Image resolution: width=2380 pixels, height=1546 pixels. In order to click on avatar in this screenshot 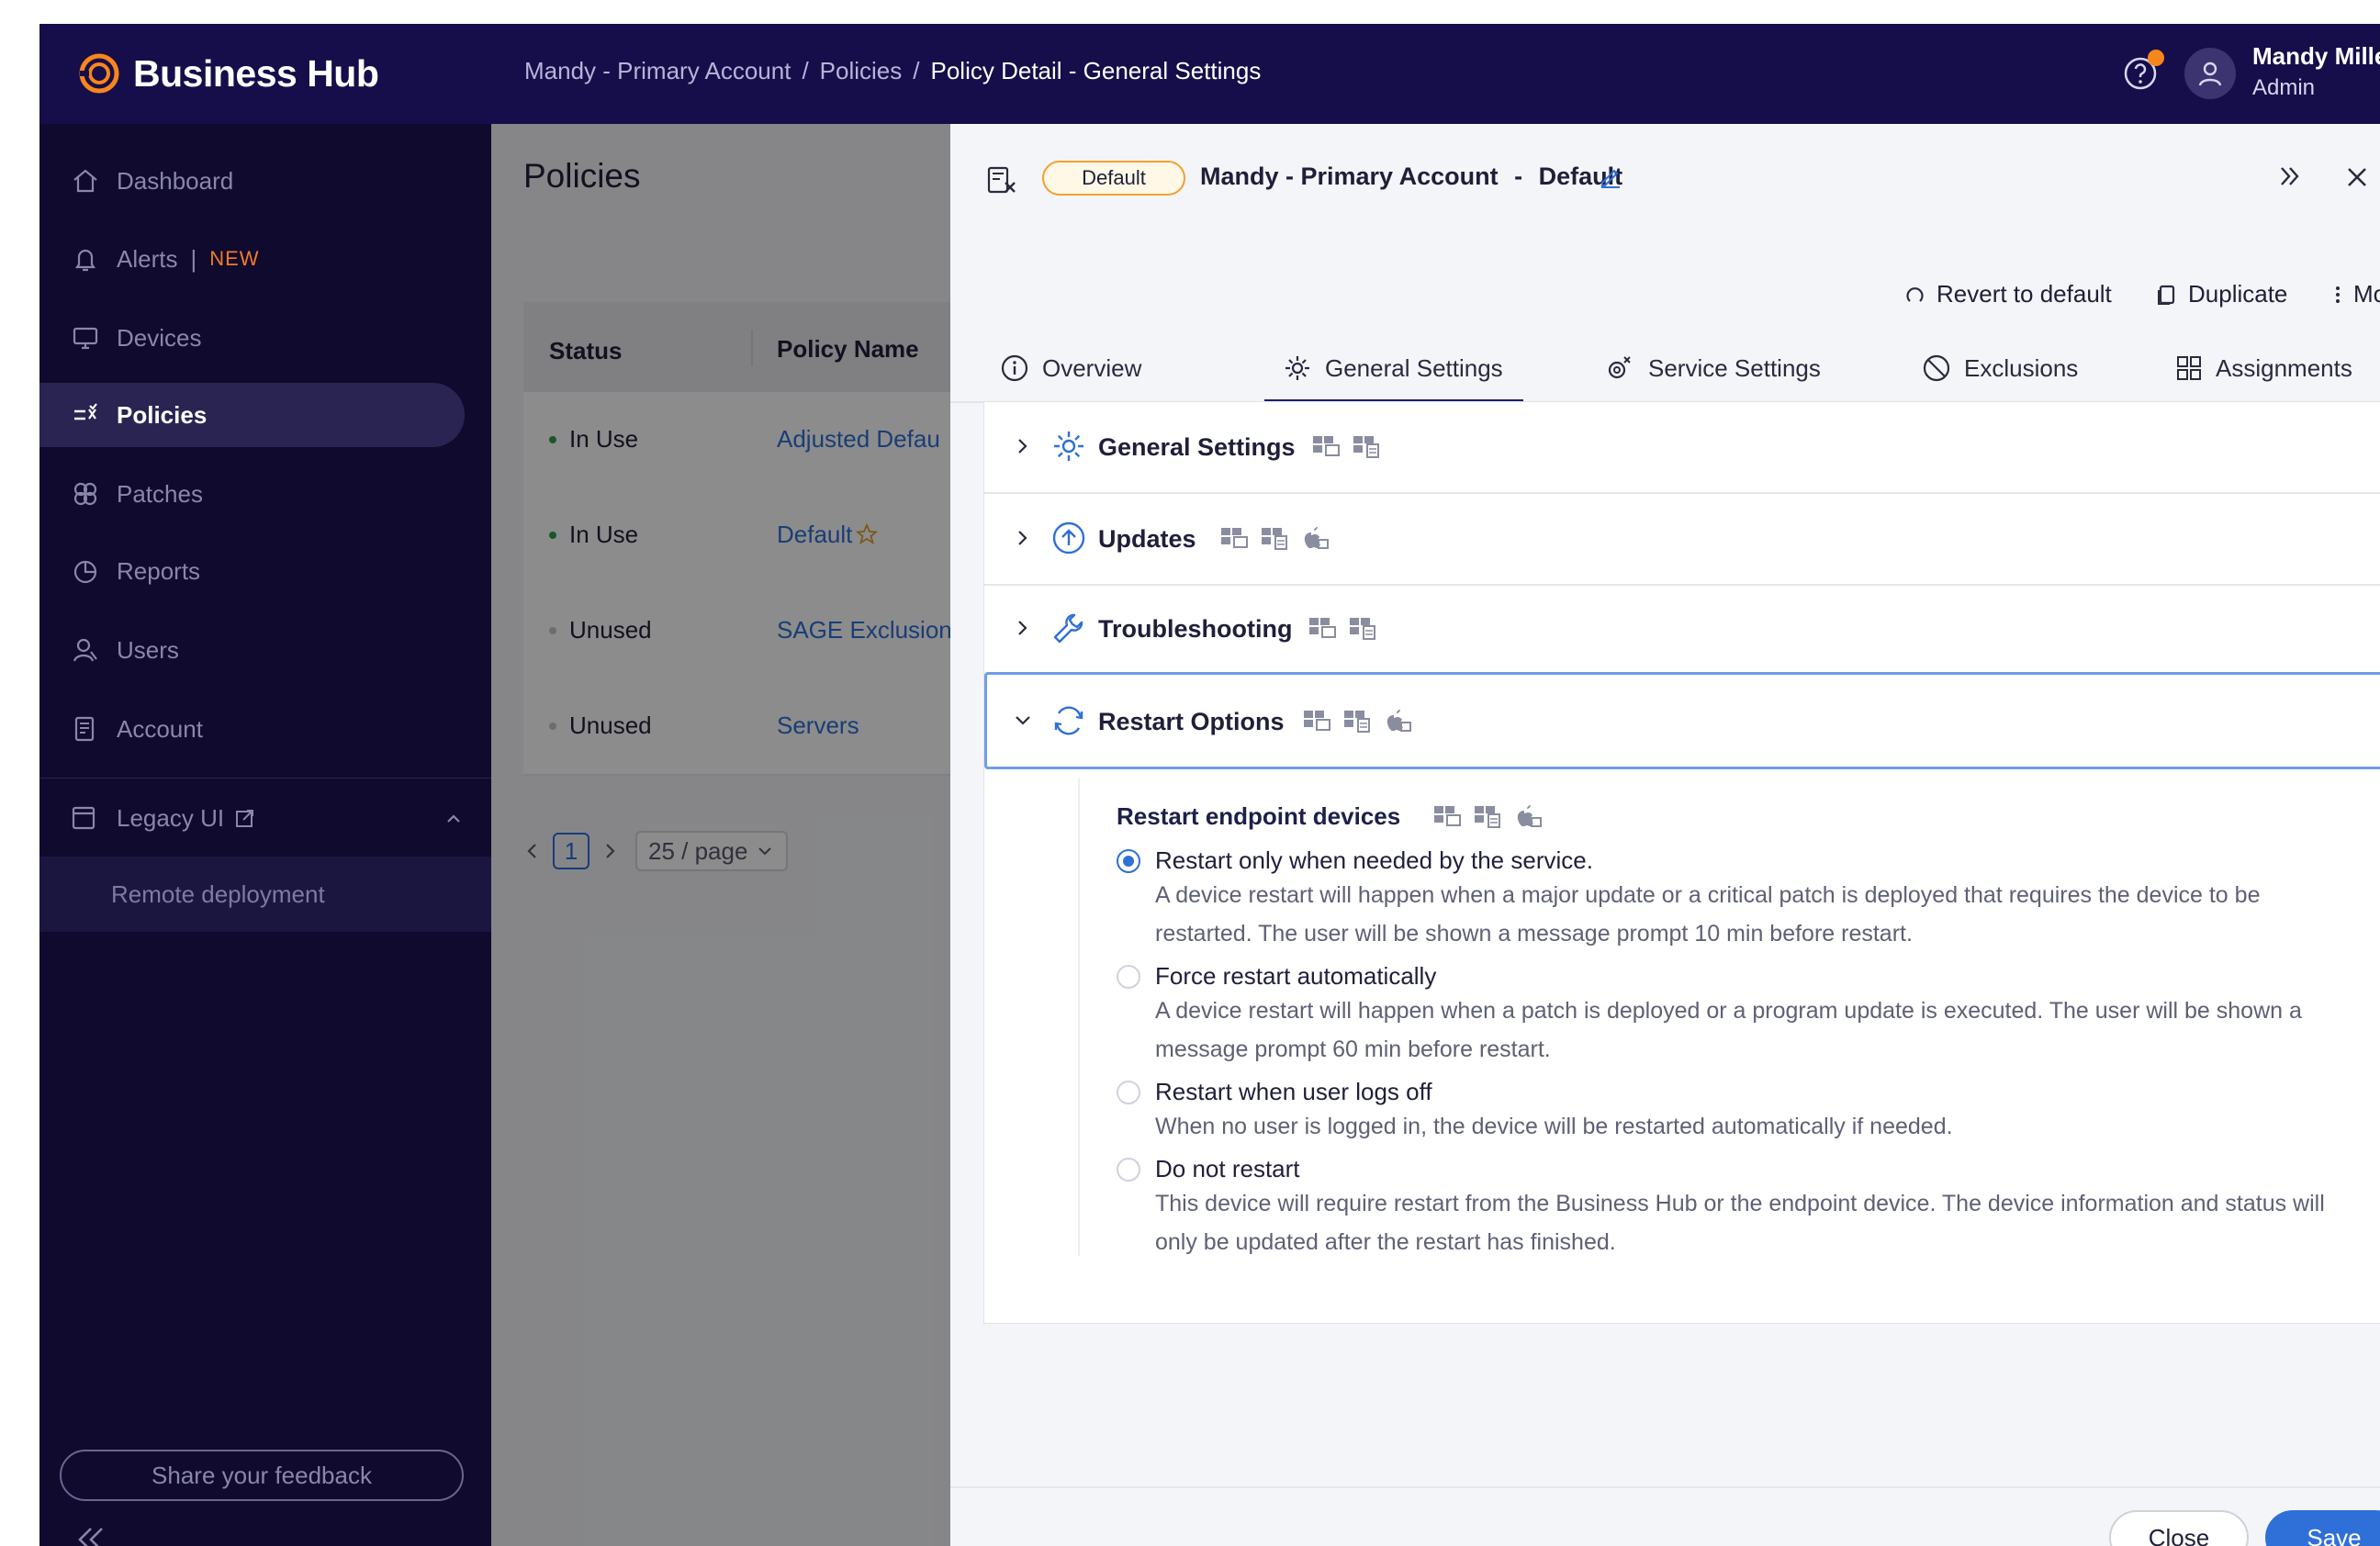, I will do `click(2210, 73)`.